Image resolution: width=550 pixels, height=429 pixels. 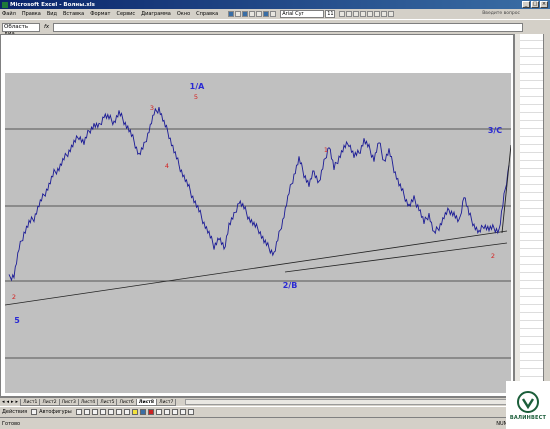 What do you see at coordinates (142, 412) in the screenshot?
I see `line-color-icon` at bounding box center [142, 412].